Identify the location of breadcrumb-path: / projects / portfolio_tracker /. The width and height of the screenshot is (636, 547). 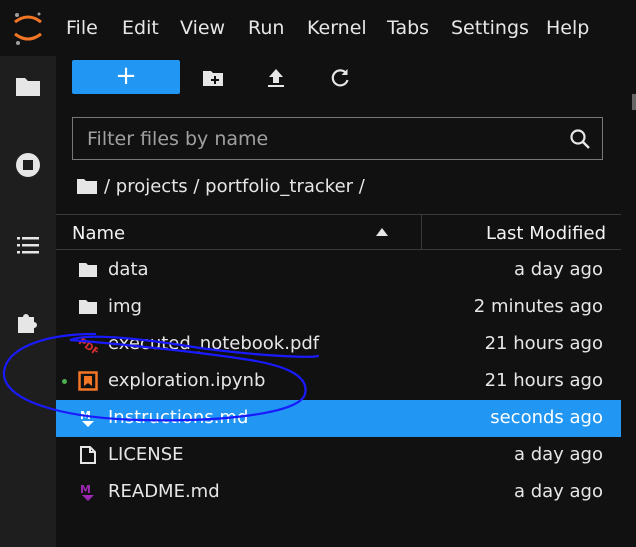
(234, 186).